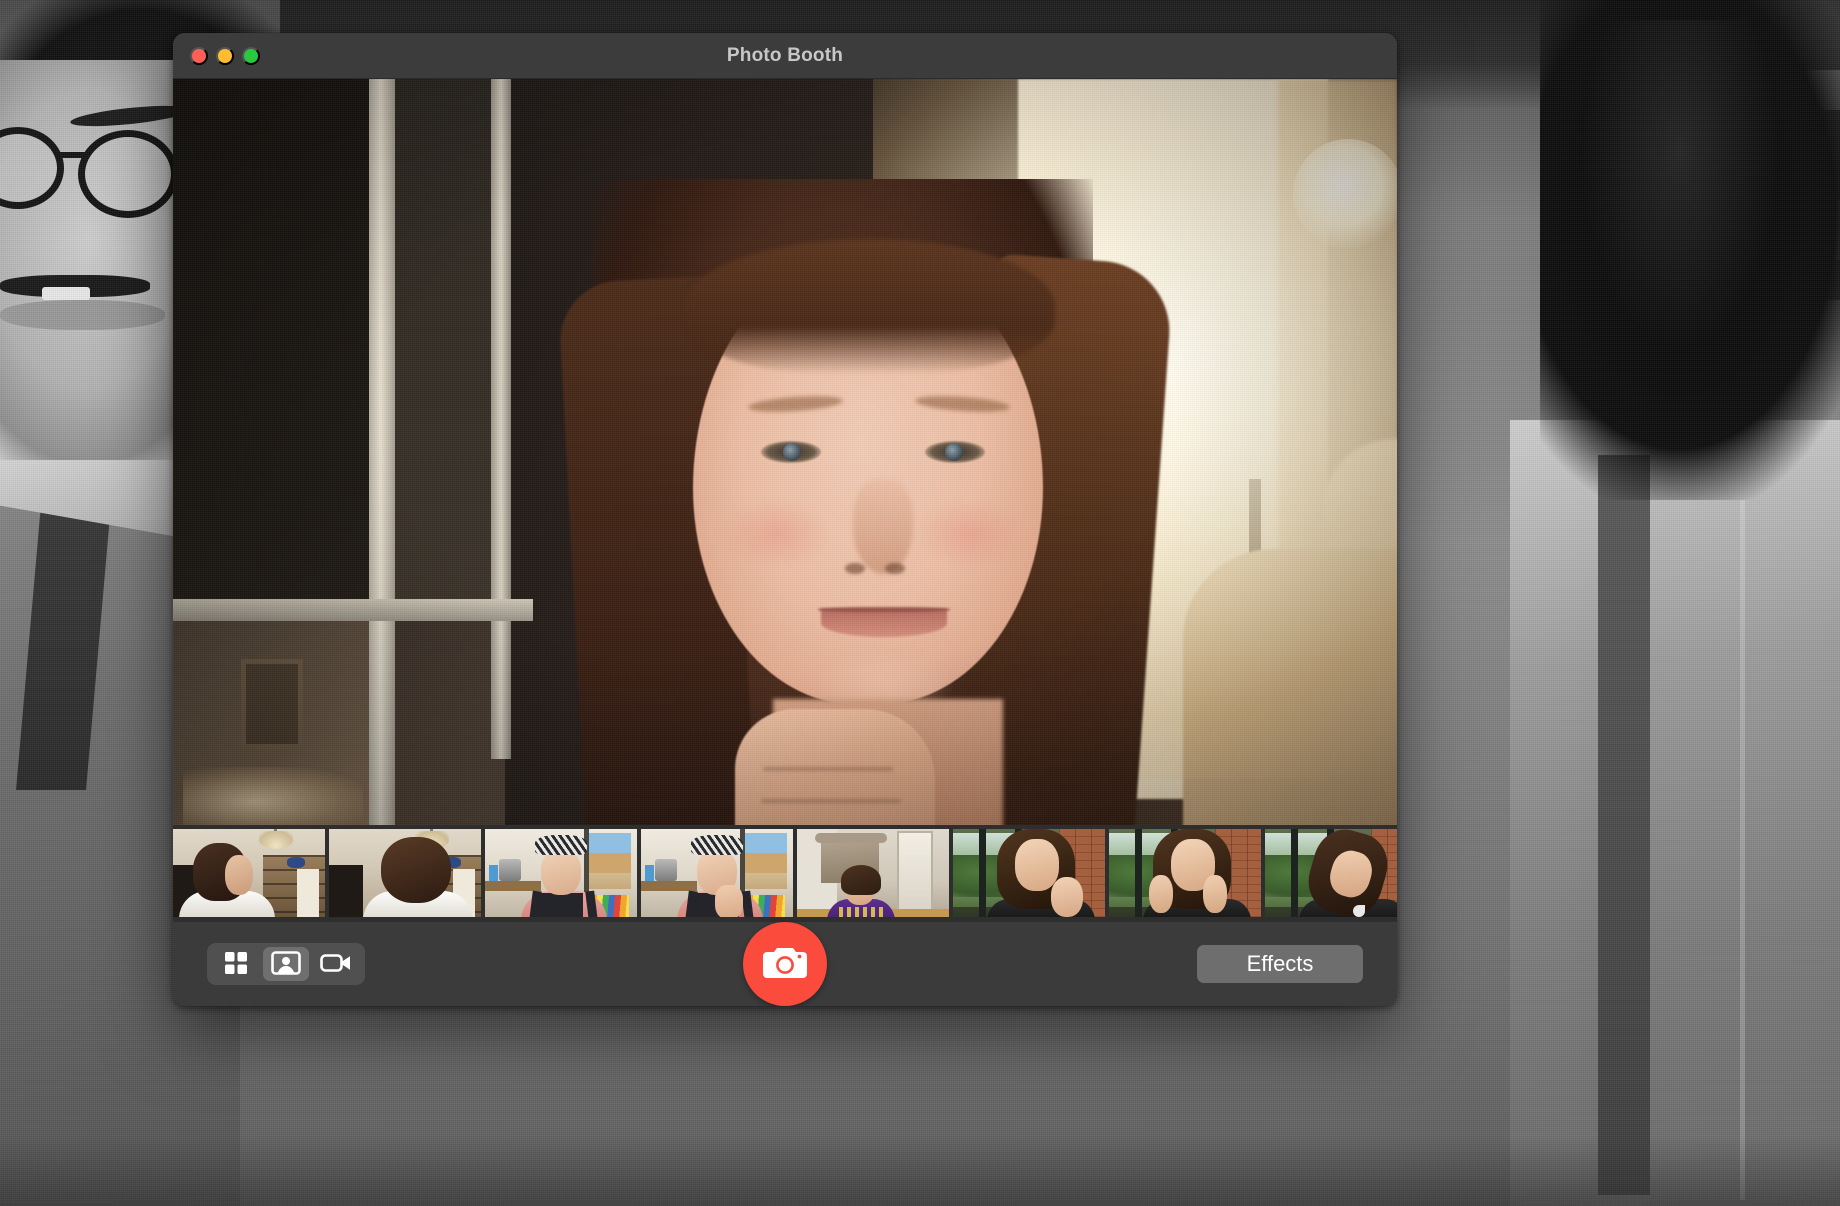 The height and width of the screenshot is (1206, 1840). I want to click on thumb-hand-left, so click(1161, 894).